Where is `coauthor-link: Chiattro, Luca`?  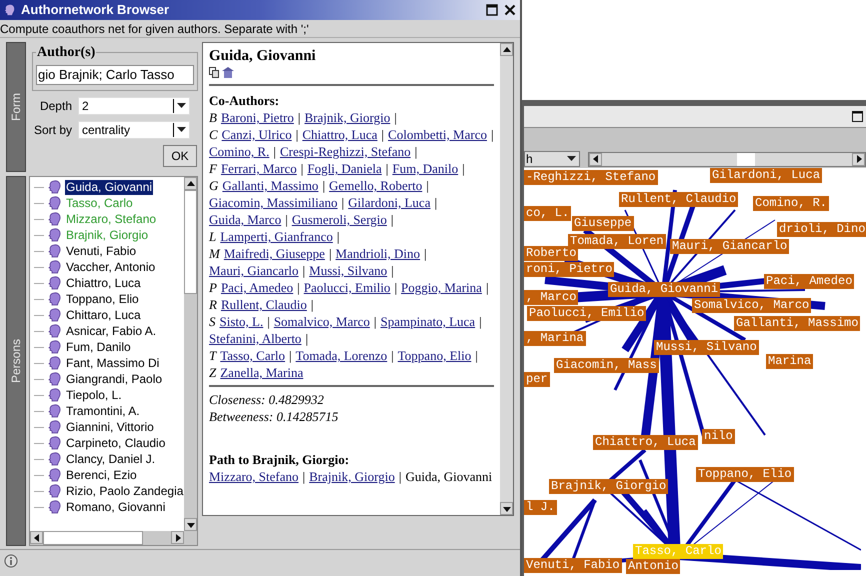
coauthor-link: Chiattro, Luca is located at coordinates (340, 134).